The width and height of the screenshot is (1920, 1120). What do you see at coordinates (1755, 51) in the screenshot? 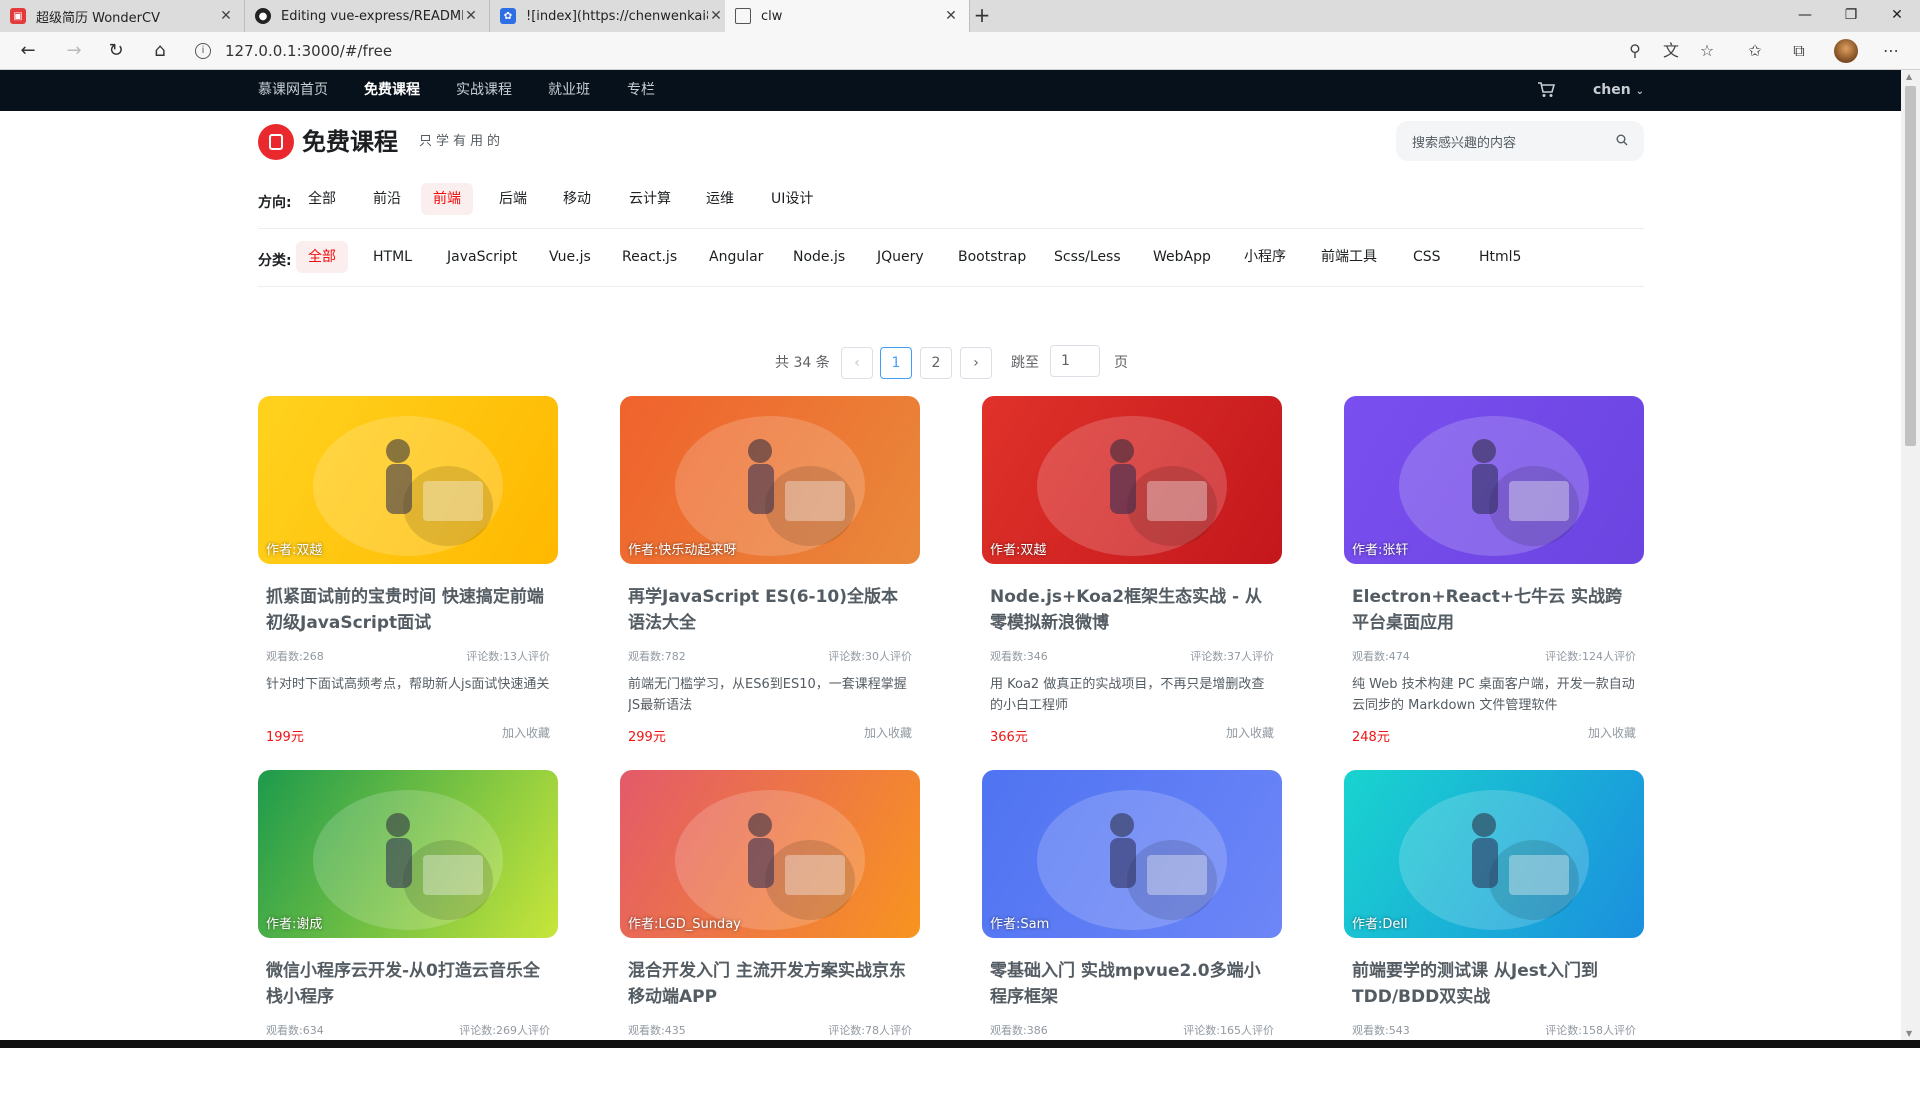
I see `favorites-icon: ✩` at bounding box center [1755, 51].